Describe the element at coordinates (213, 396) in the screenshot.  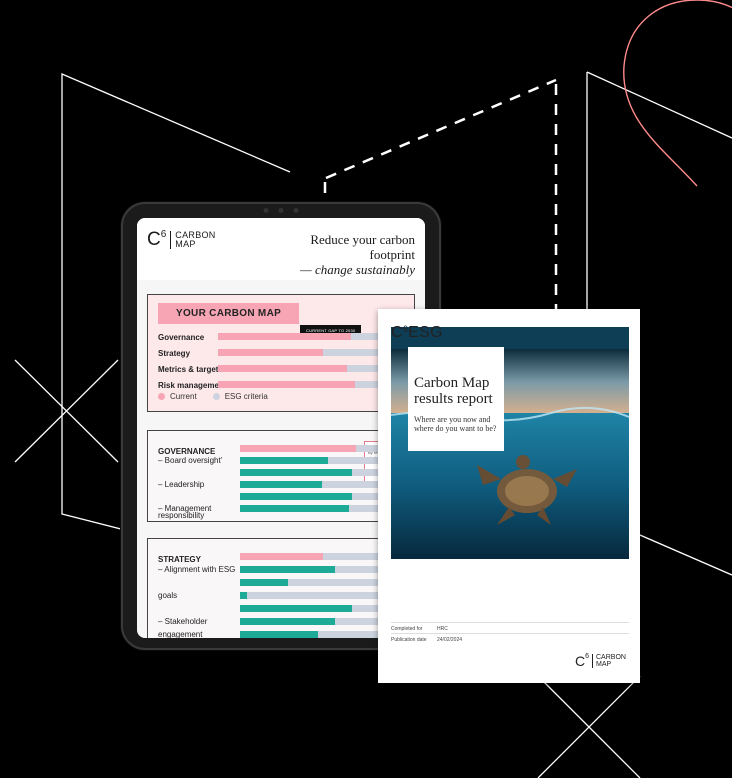
I see `chart-legend: Current ESG criteria` at that location.